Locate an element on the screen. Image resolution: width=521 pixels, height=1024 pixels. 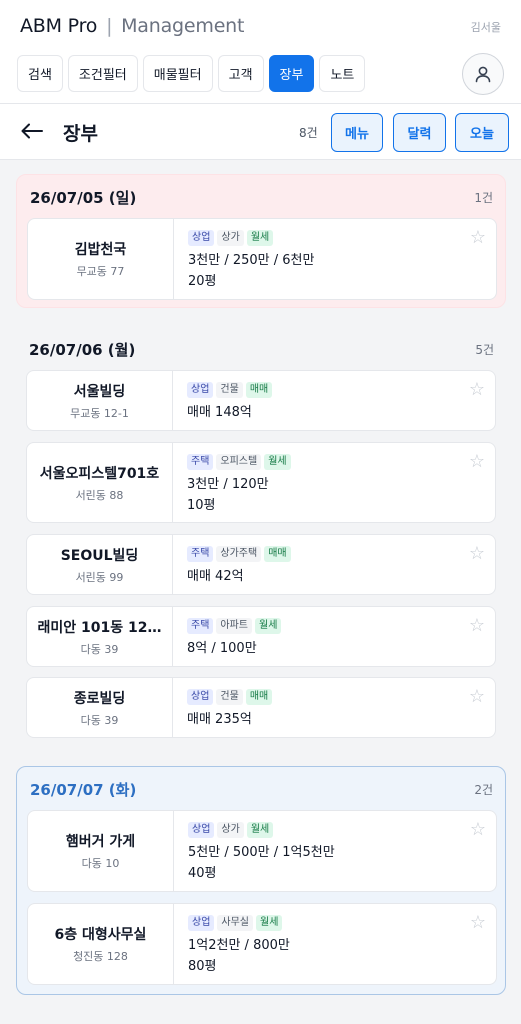
page-toolbar: 장부 8건 메뉴 달력 오늘 is located at coordinates (260, 132).